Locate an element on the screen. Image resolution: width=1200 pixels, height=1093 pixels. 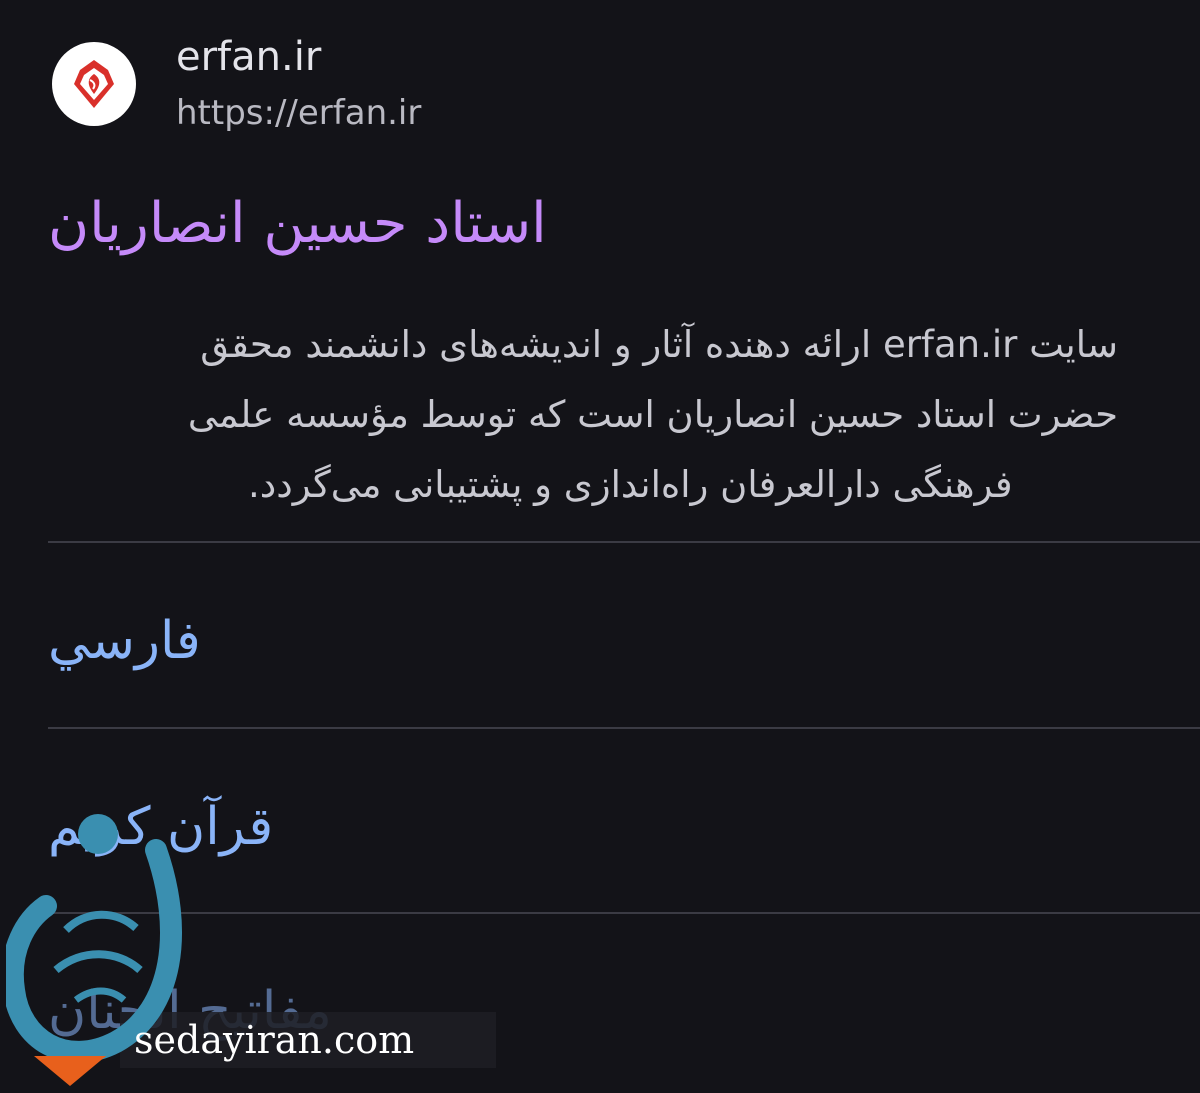
watermark-text: sedayiran.com is located at coordinates (274, 1040).